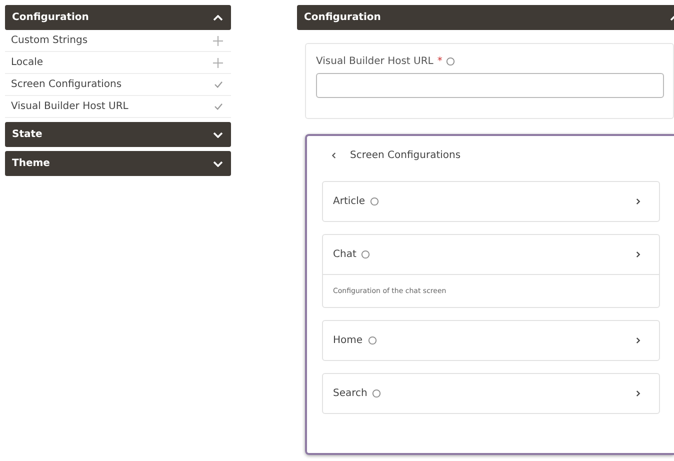 The image size is (674, 461). I want to click on sidebar-item: Custom Strings, so click(118, 41).